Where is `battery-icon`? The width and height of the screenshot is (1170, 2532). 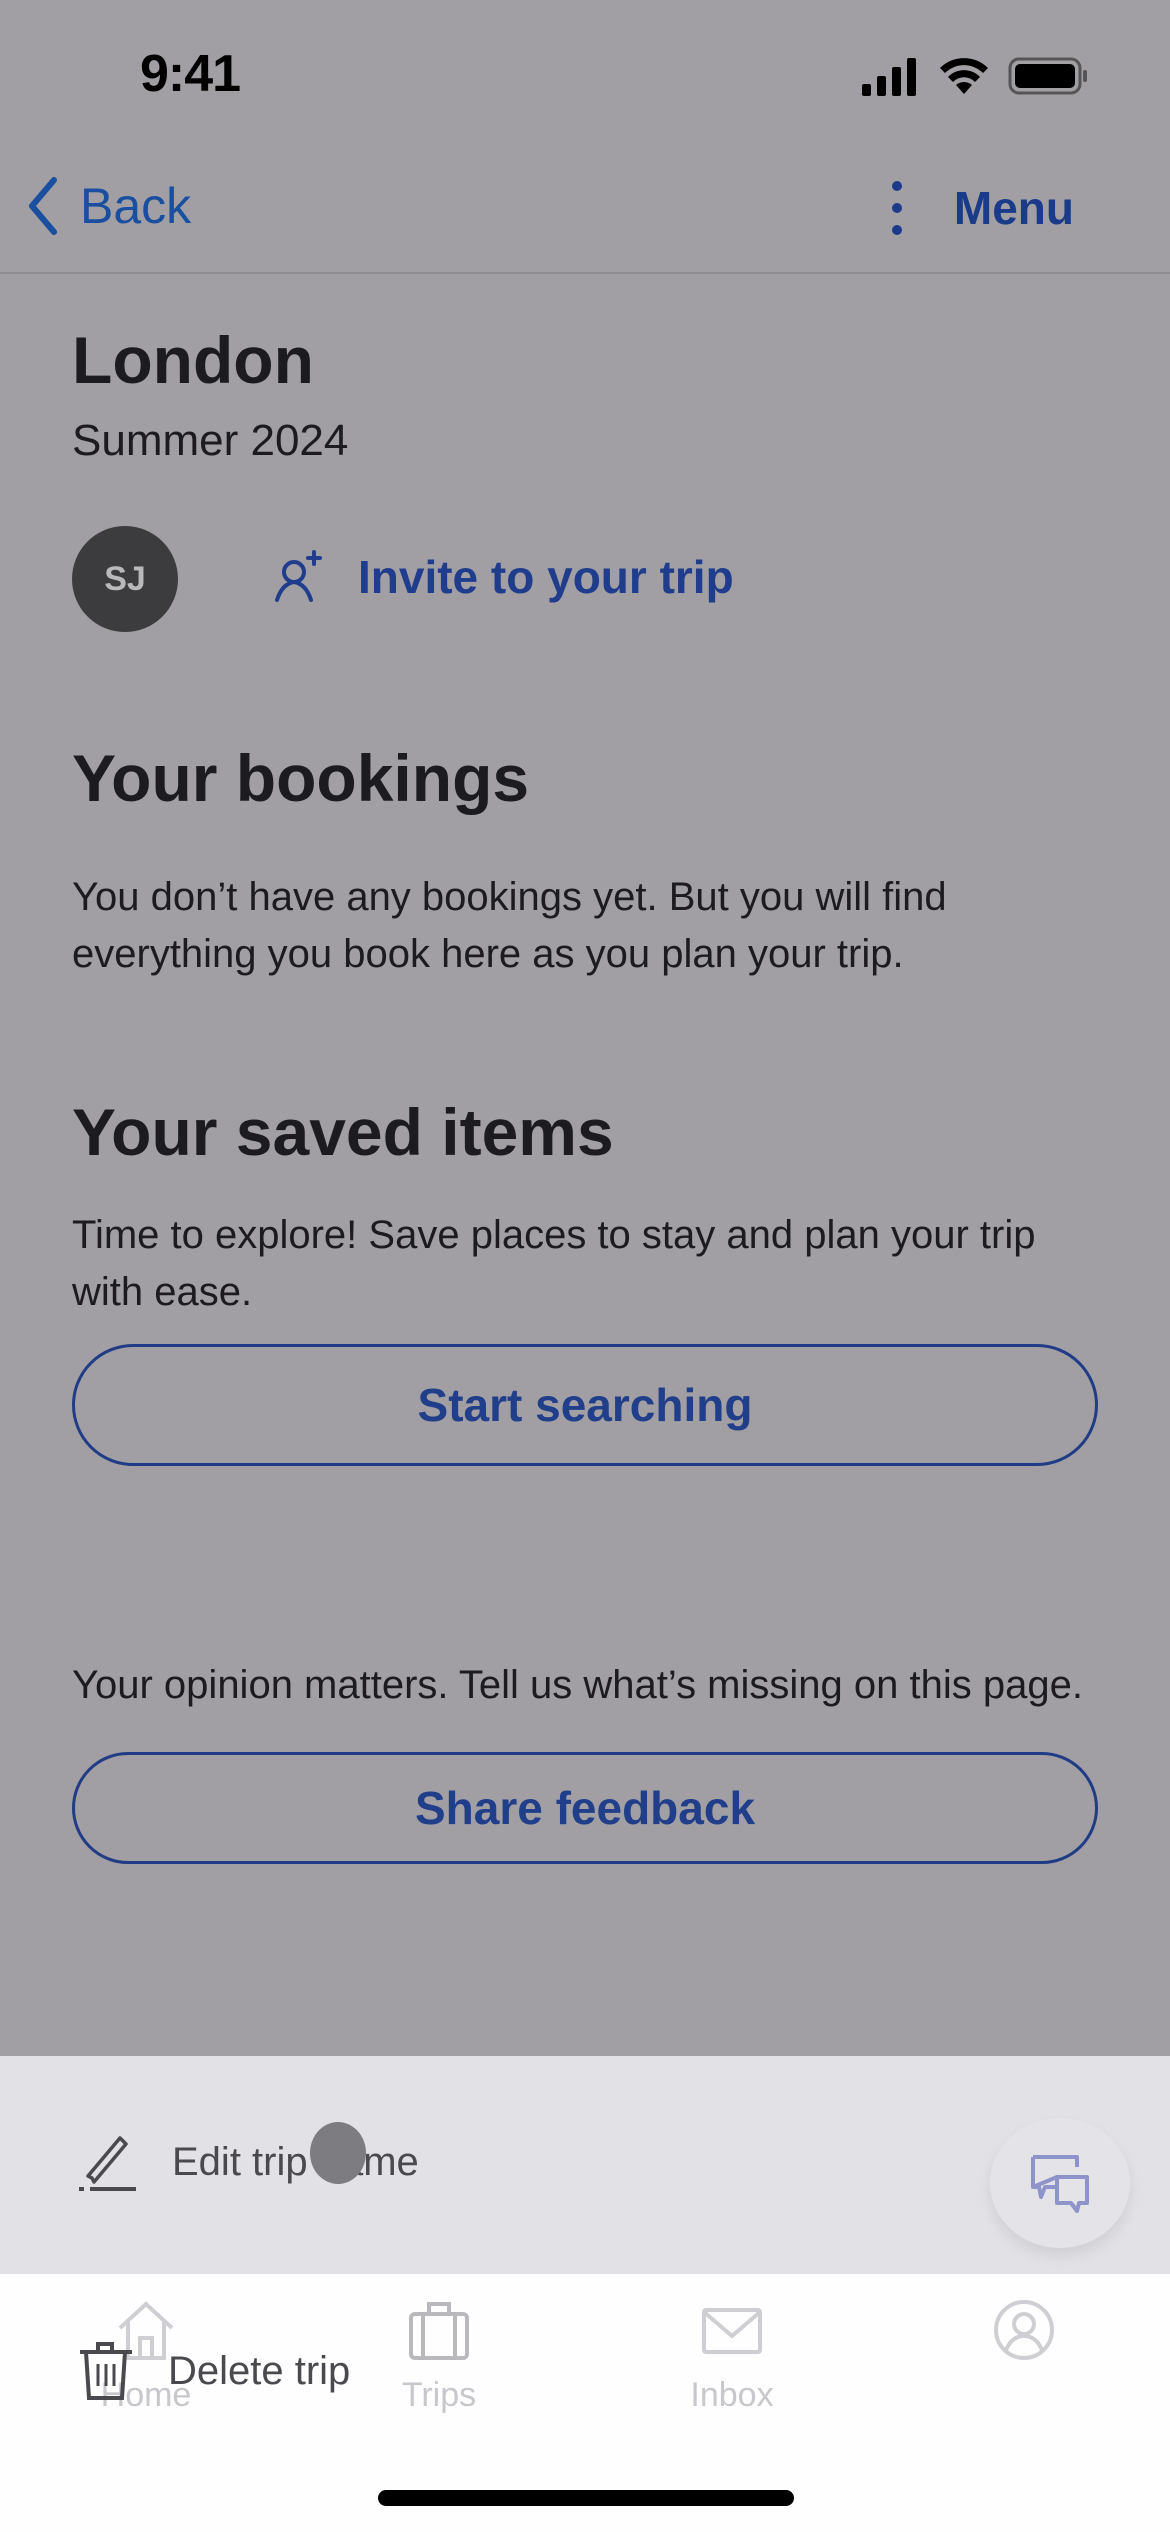 battery-icon is located at coordinates (1047, 76).